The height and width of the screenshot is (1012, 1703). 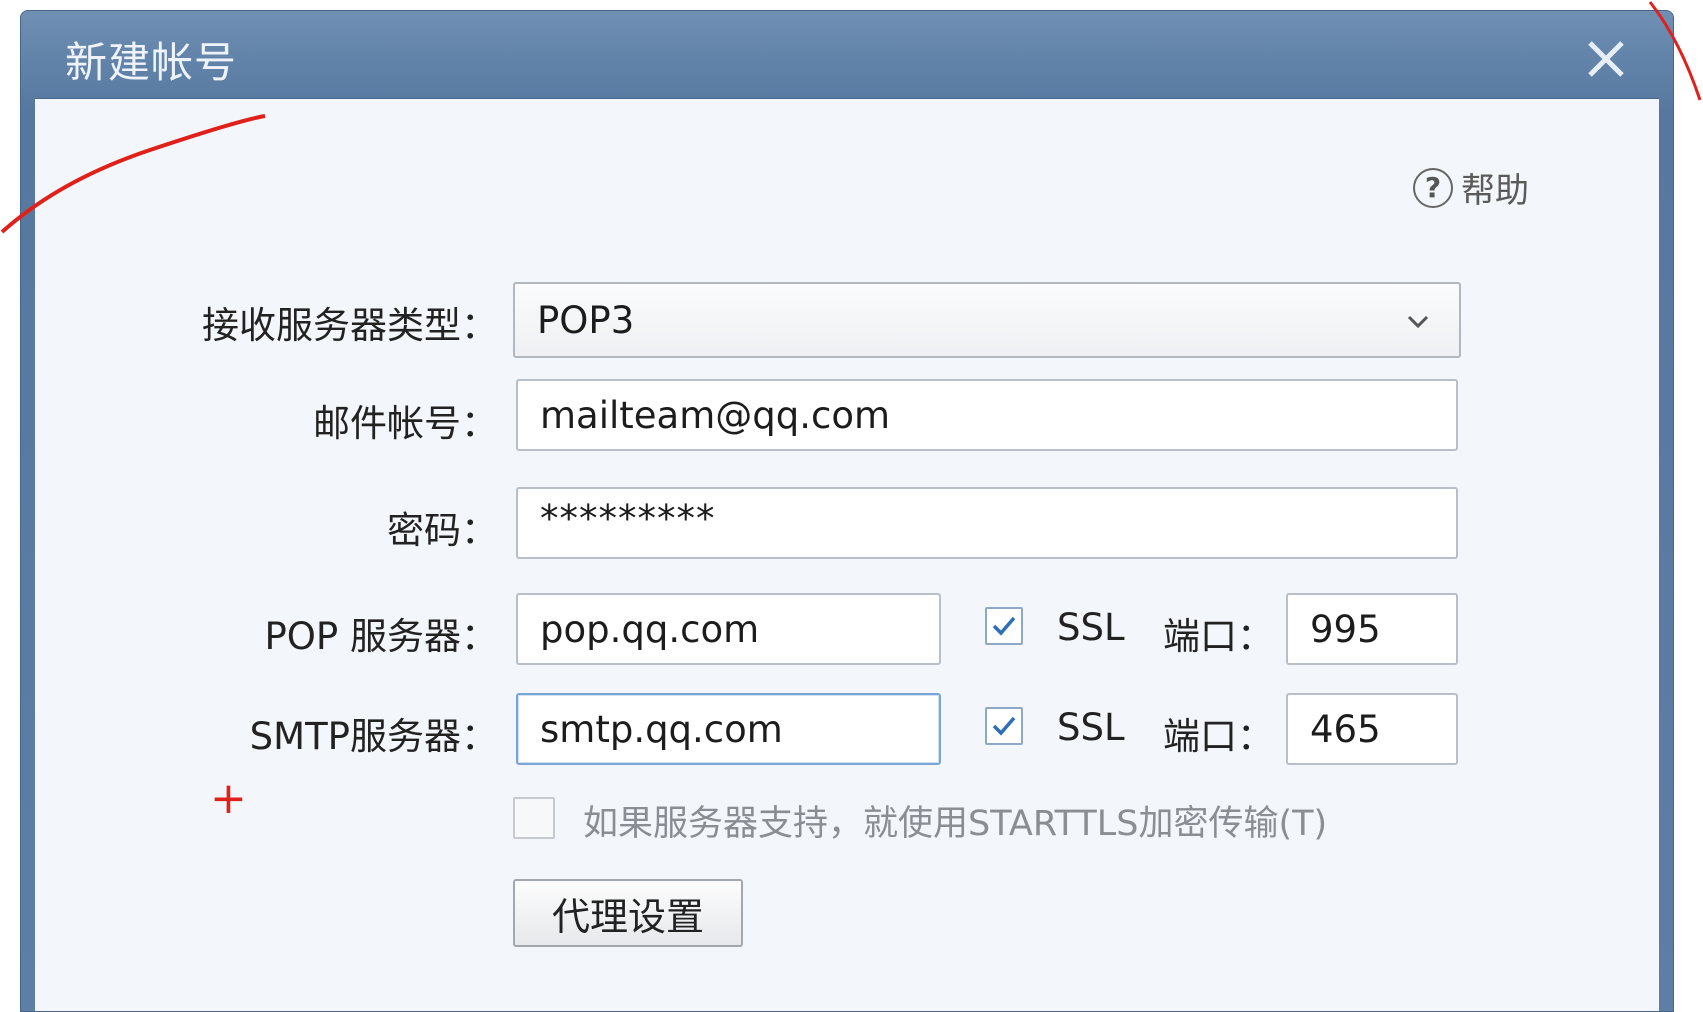 What do you see at coordinates (1218, 736) in the screenshot?
I see `smtp-port-label: 端口：` at bounding box center [1218, 736].